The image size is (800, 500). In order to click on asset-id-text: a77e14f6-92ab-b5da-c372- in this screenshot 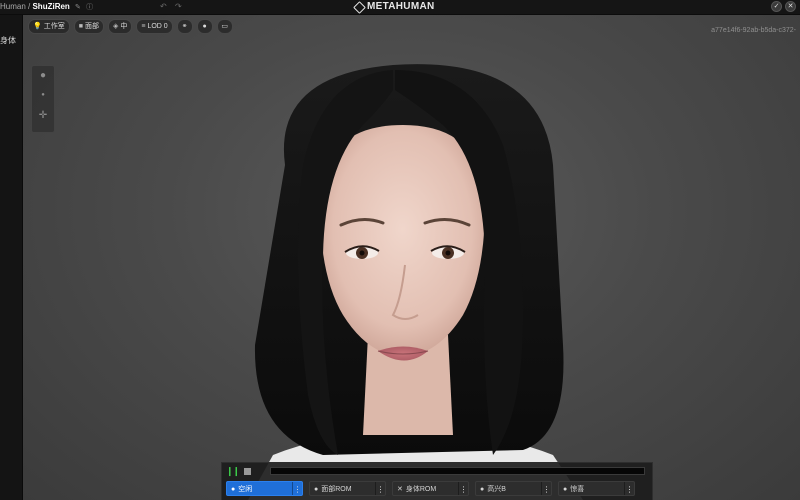, I will do `click(753, 30)`.